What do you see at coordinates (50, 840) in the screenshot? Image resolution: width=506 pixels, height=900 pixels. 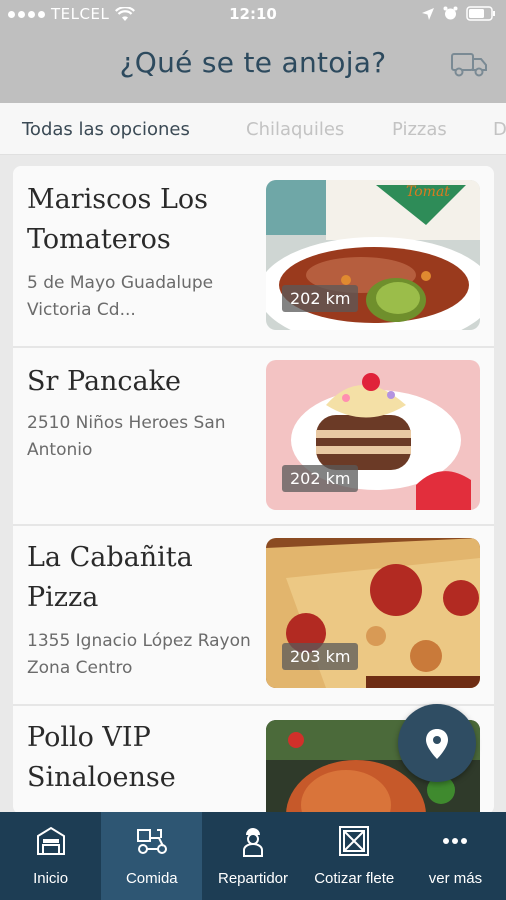 I see `store-icon` at bounding box center [50, 840].